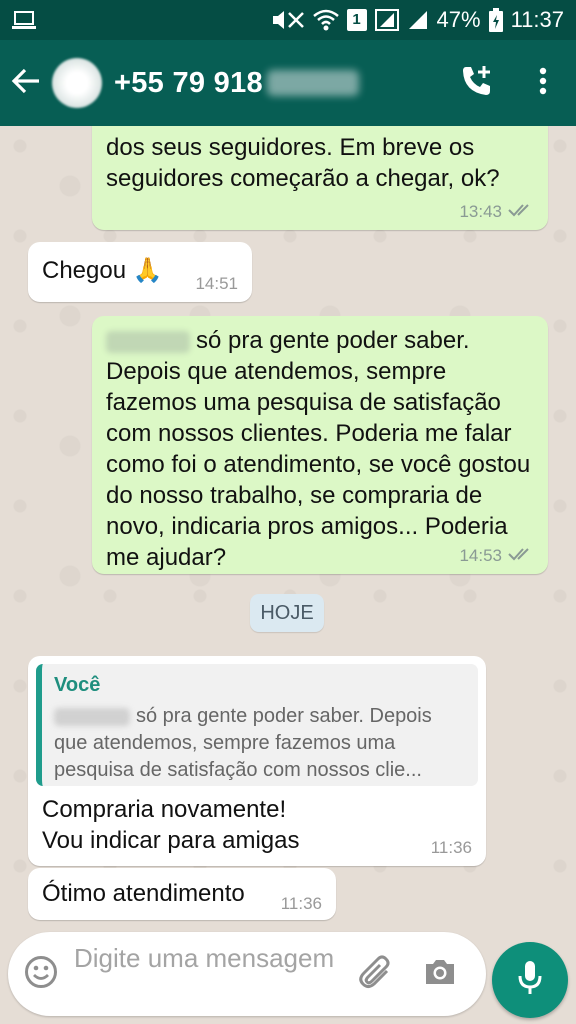  Describe the element at coordinates (171, 840) in the screenshot. I see `message-text: Vou indicar para amigas` at that location.